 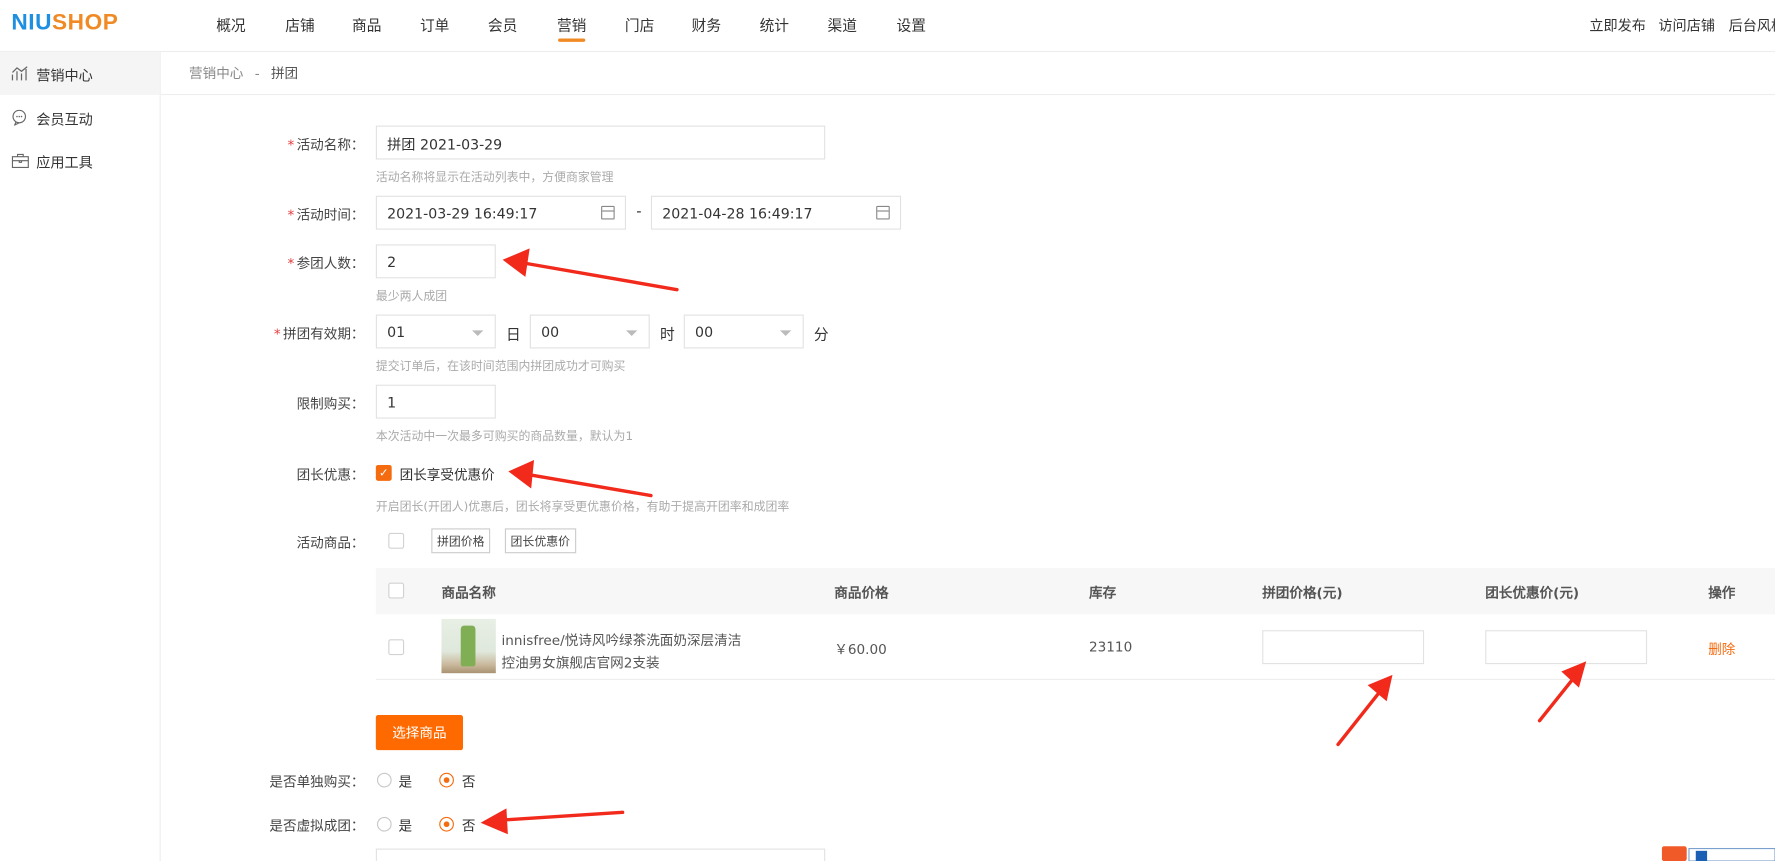 What do you see at coordinates (317, 826) in the screenshot?
I see `virtual-group-label: 是否虚拟成团：` at bounding box center [317, 826].